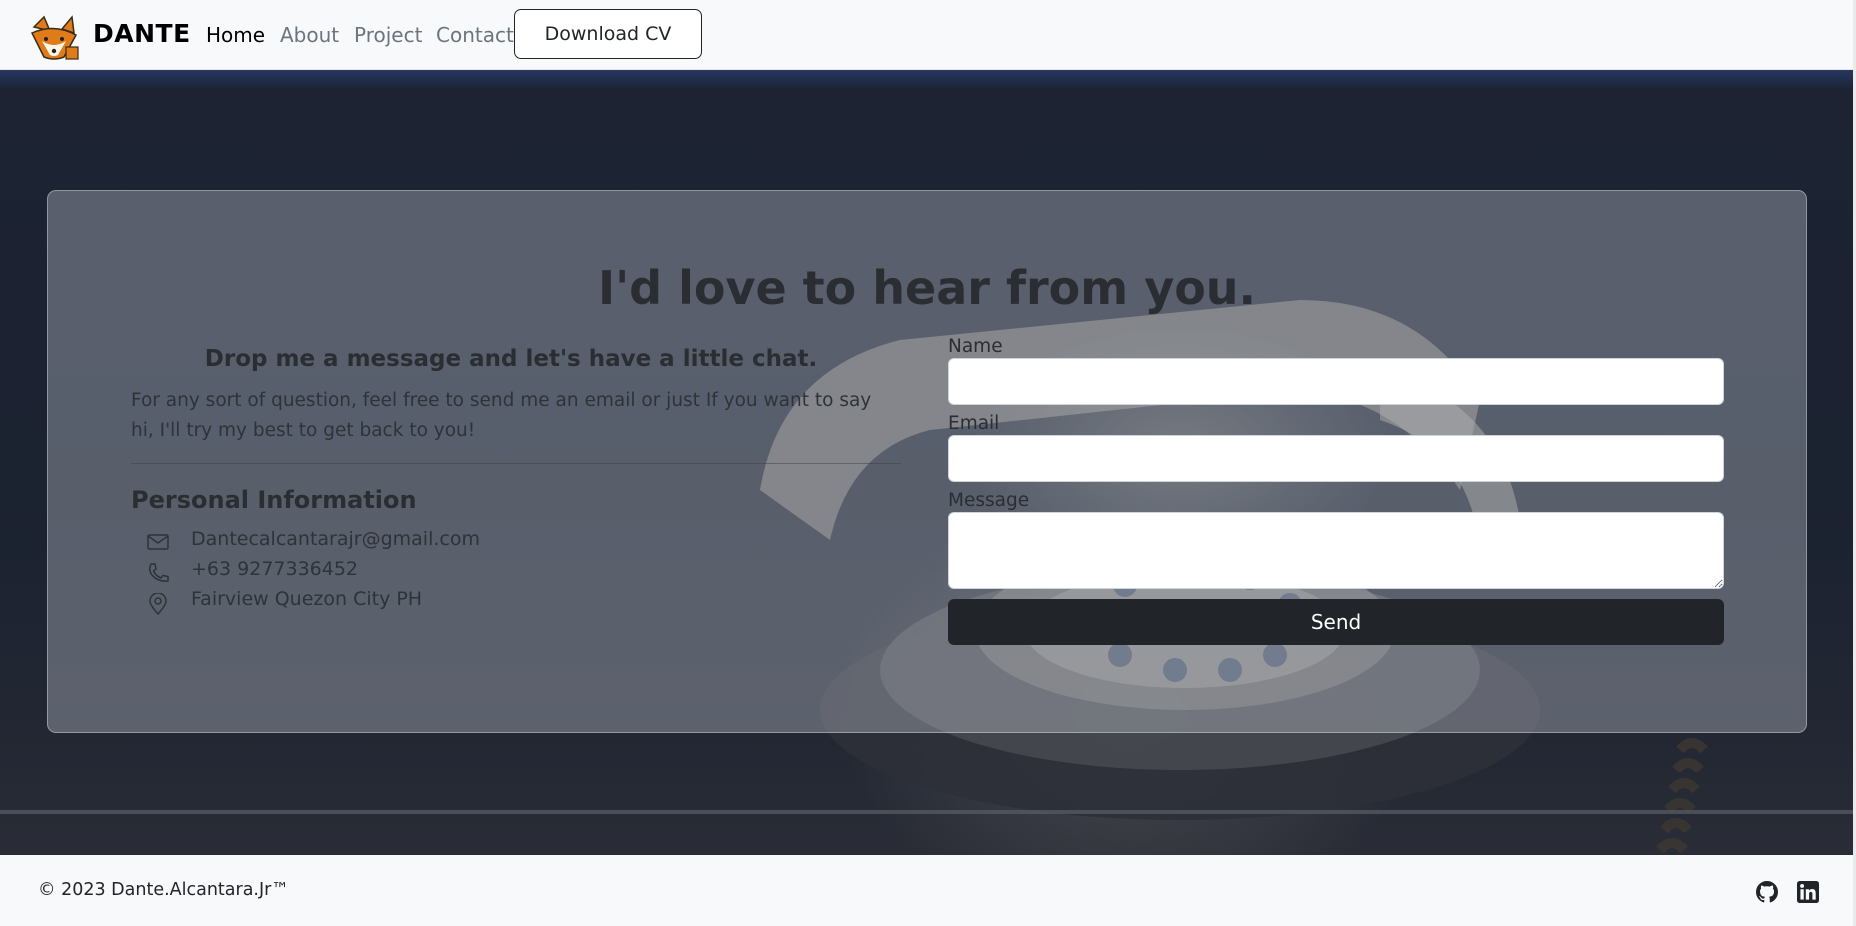 The width and height of the screenshot is (1856, 926). I want to click on nav-about-link: About, so click(309, 35).